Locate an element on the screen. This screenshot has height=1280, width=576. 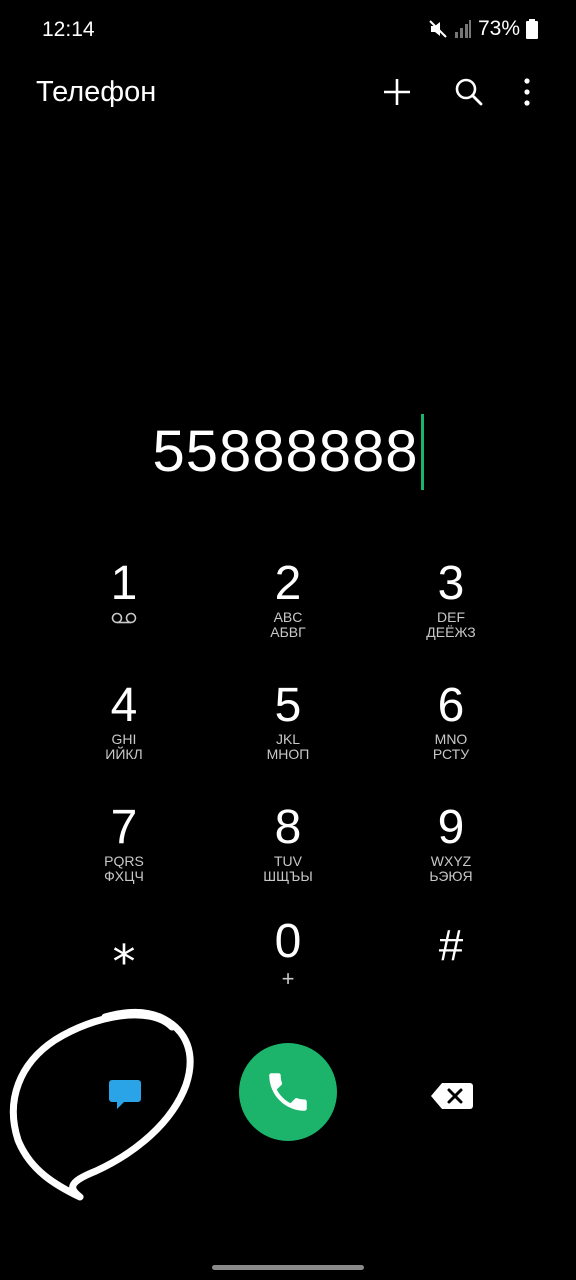
key-digit: 1 is located at coordinates (124, 583).